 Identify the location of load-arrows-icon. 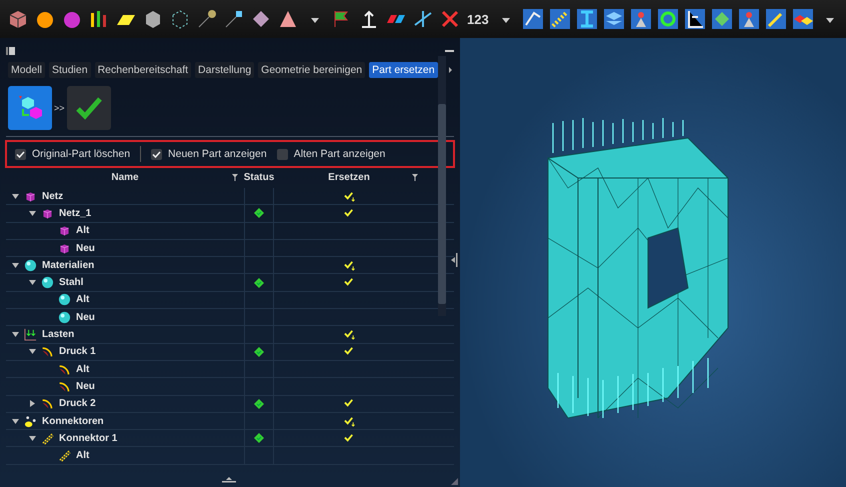
(30, 335).